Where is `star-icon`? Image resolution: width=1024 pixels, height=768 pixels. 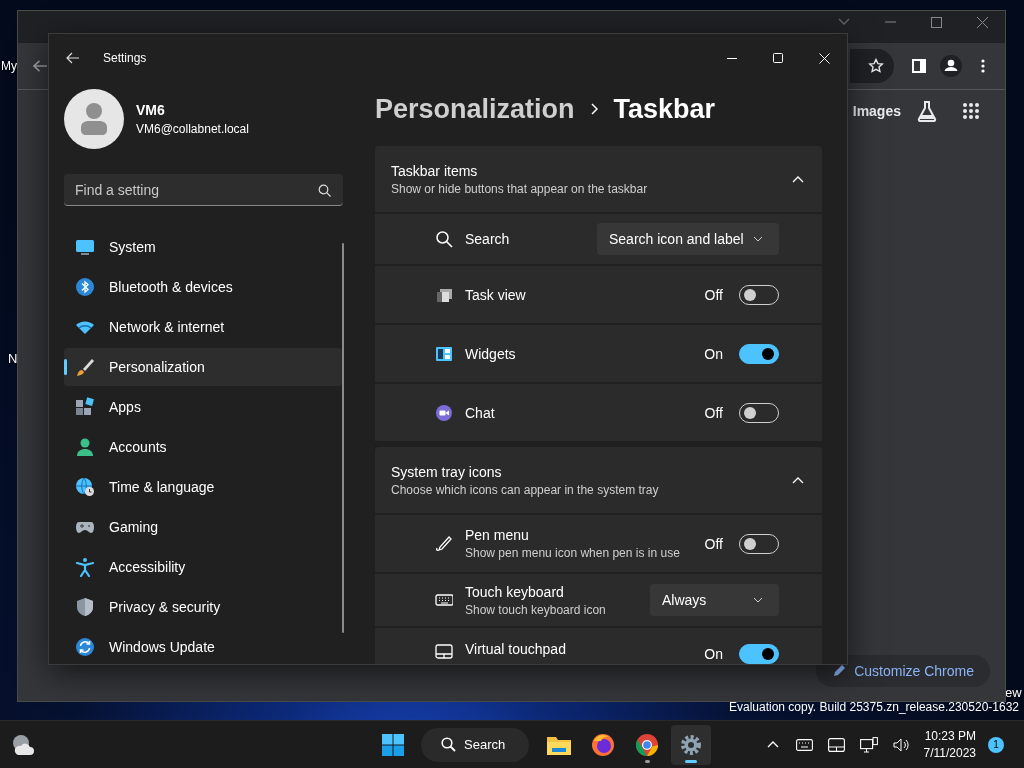 star-icon is located at coordinates (876, 66).